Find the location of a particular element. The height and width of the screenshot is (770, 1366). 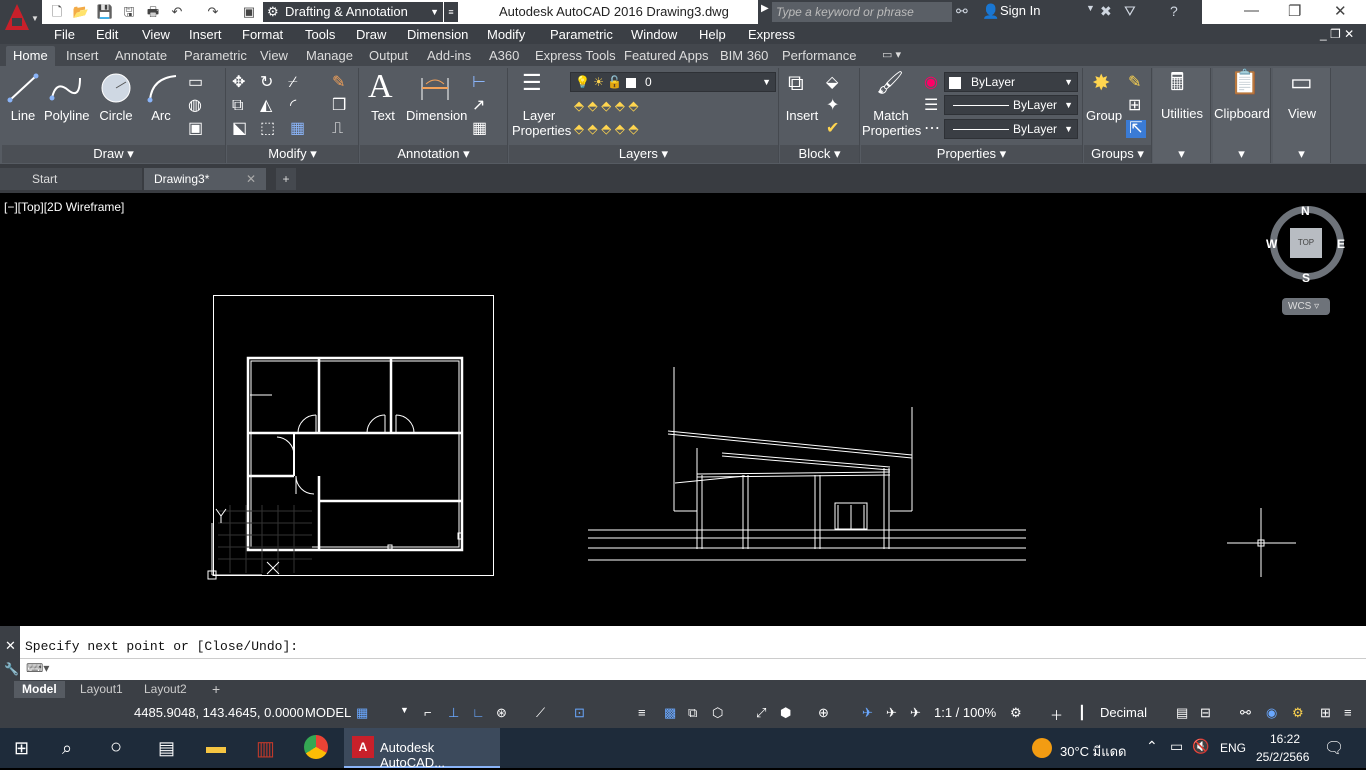

groups-panel-label: Groups ▾ is located at coordinates (1117, 154).